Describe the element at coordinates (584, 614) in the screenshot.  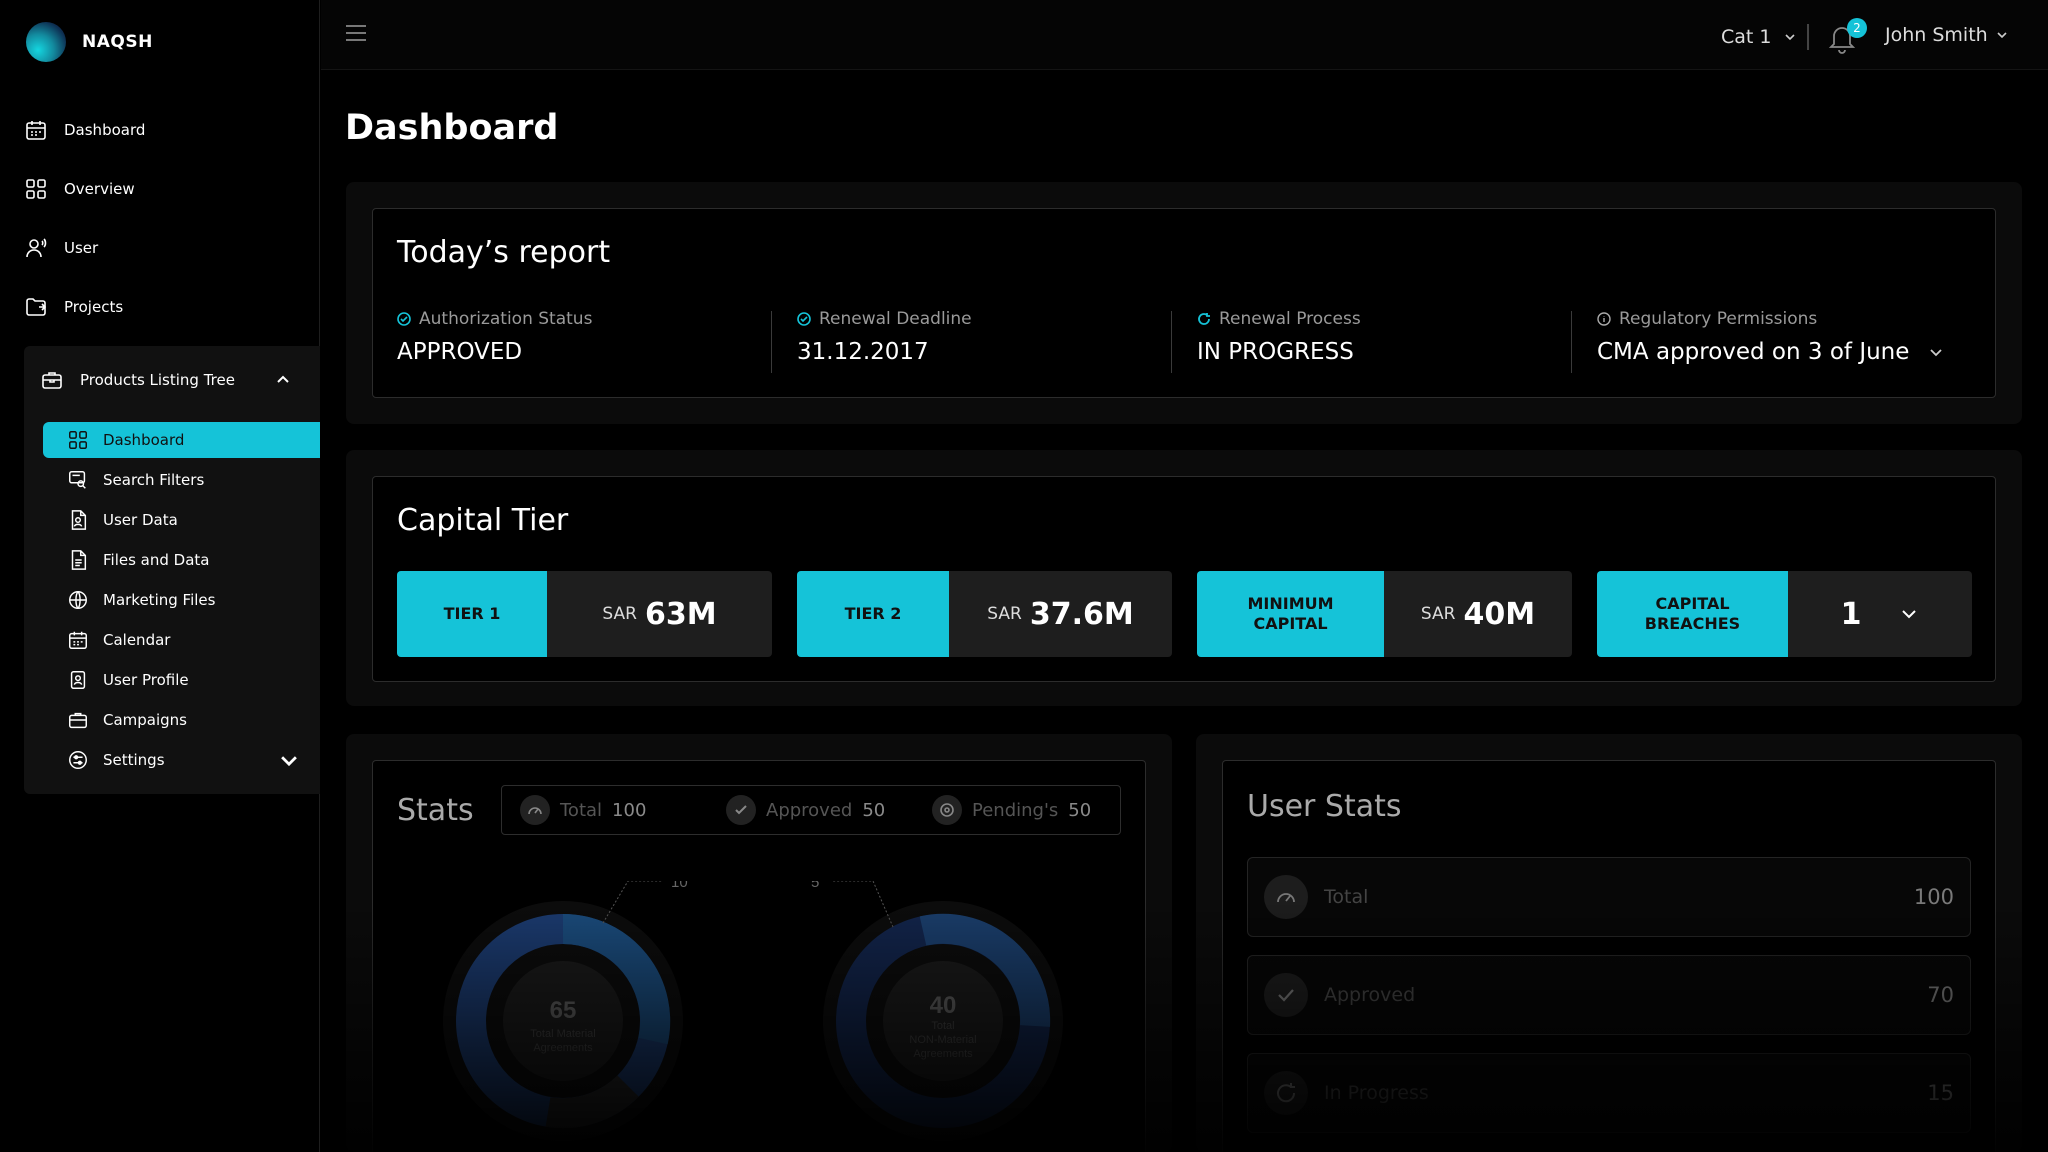
I see `tier-1-card: TIER 1 SAR 63M` at that location.